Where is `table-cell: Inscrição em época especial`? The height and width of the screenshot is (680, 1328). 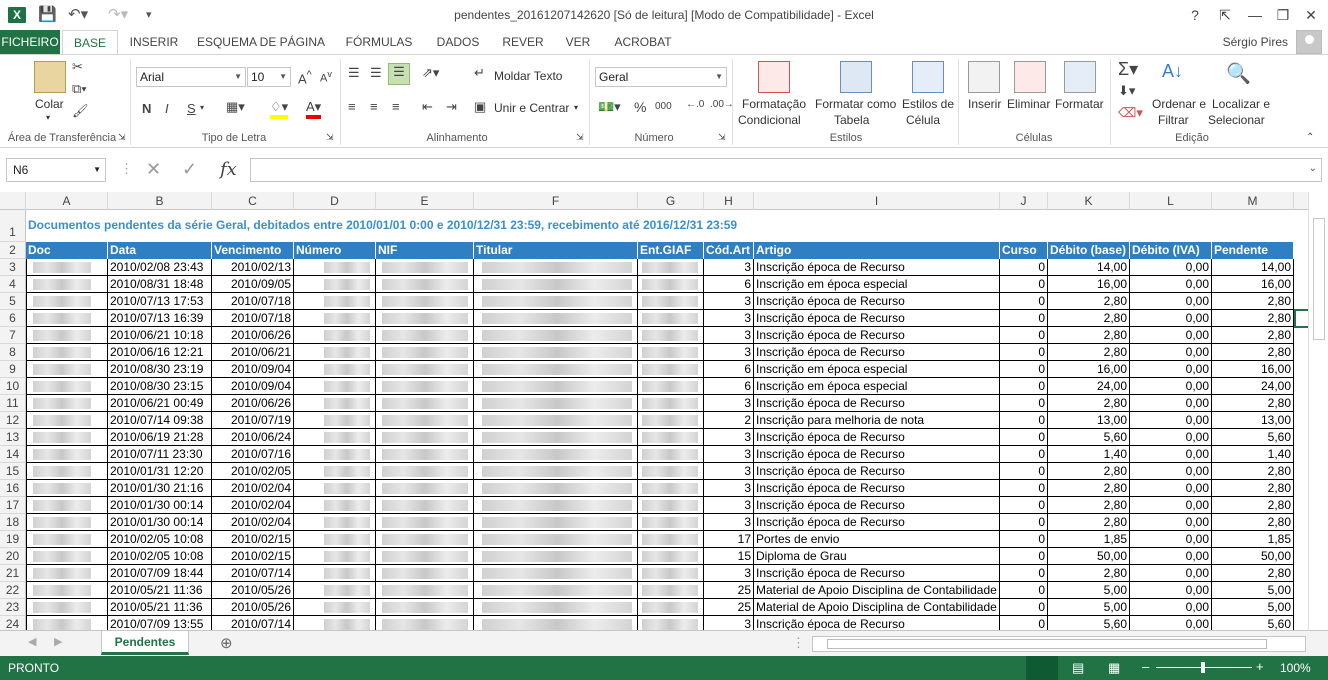
table-cell: Inscrição em época especial is located at coordinates (877, 369).